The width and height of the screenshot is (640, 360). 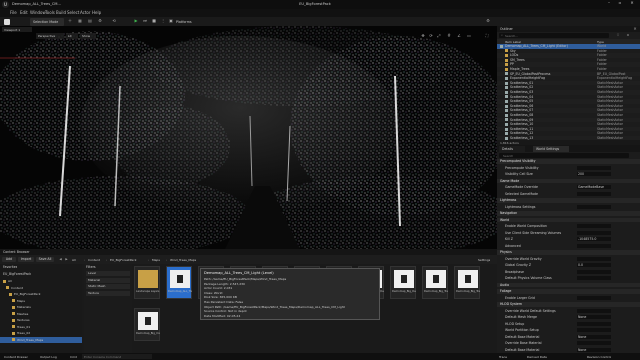 What do you see at coordinates (467, 282) in the screenshot?
I see `level-asset-tile: Demomap_Big_Trees_CM_Light_Built` at bounding box center [467, 282].